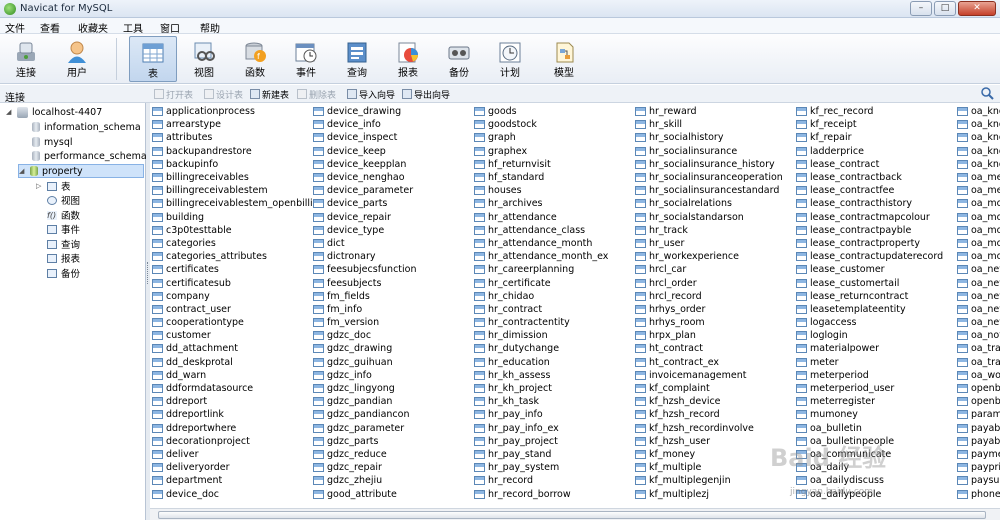  What do you see at coordinates (86, 127) in the screenshot?
I see `tree-database: information_schema` at bounding box center [86, 127].